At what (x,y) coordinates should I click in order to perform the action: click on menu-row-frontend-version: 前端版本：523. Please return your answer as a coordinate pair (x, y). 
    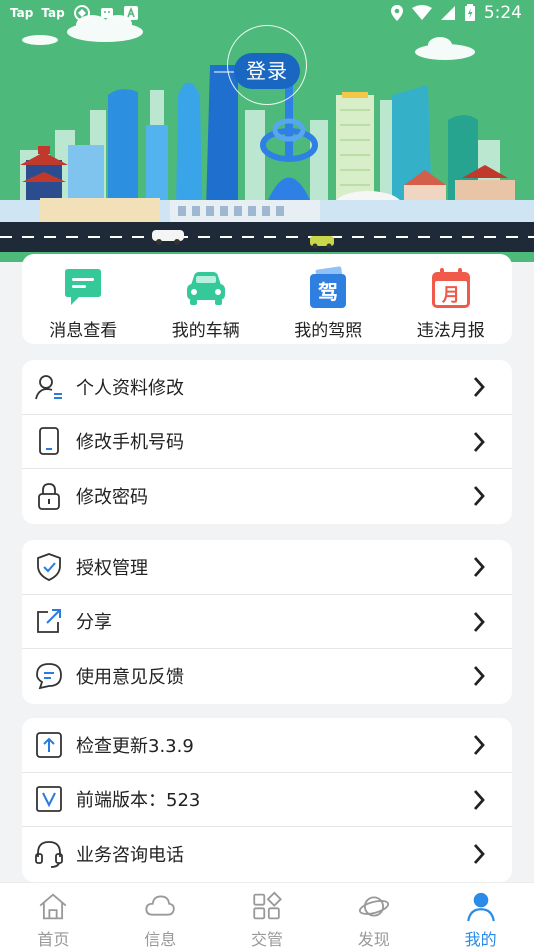
    Looking at the image, I should click on (267, 800).